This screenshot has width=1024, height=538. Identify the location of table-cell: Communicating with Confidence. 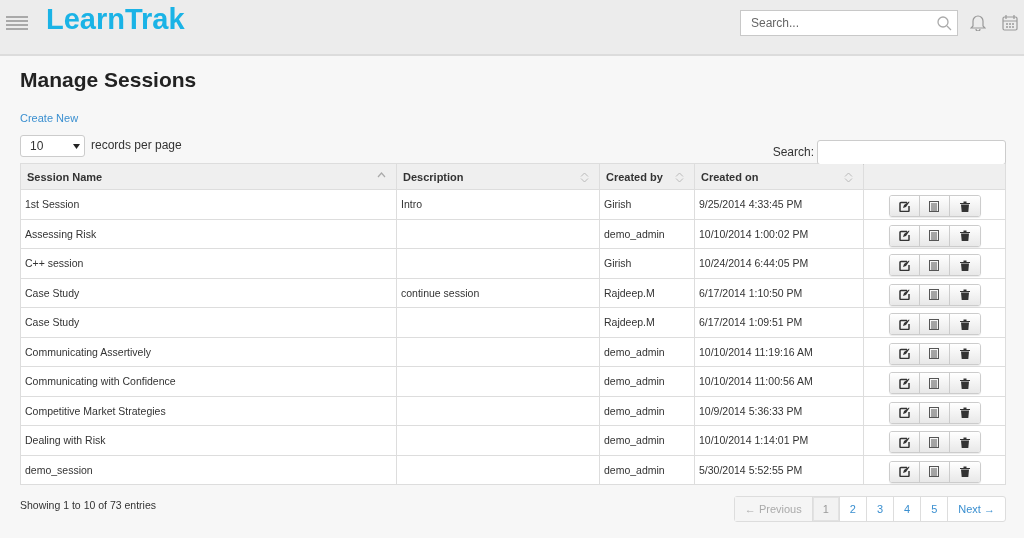
(208, 381).